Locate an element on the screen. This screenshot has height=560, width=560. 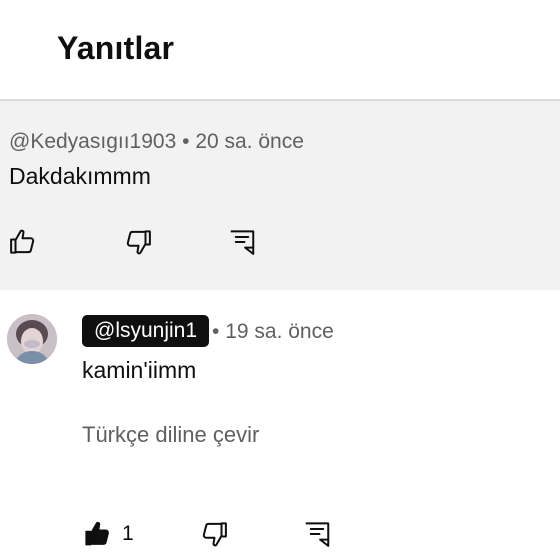
like-count: 1 is located at coordinates (128, 533).